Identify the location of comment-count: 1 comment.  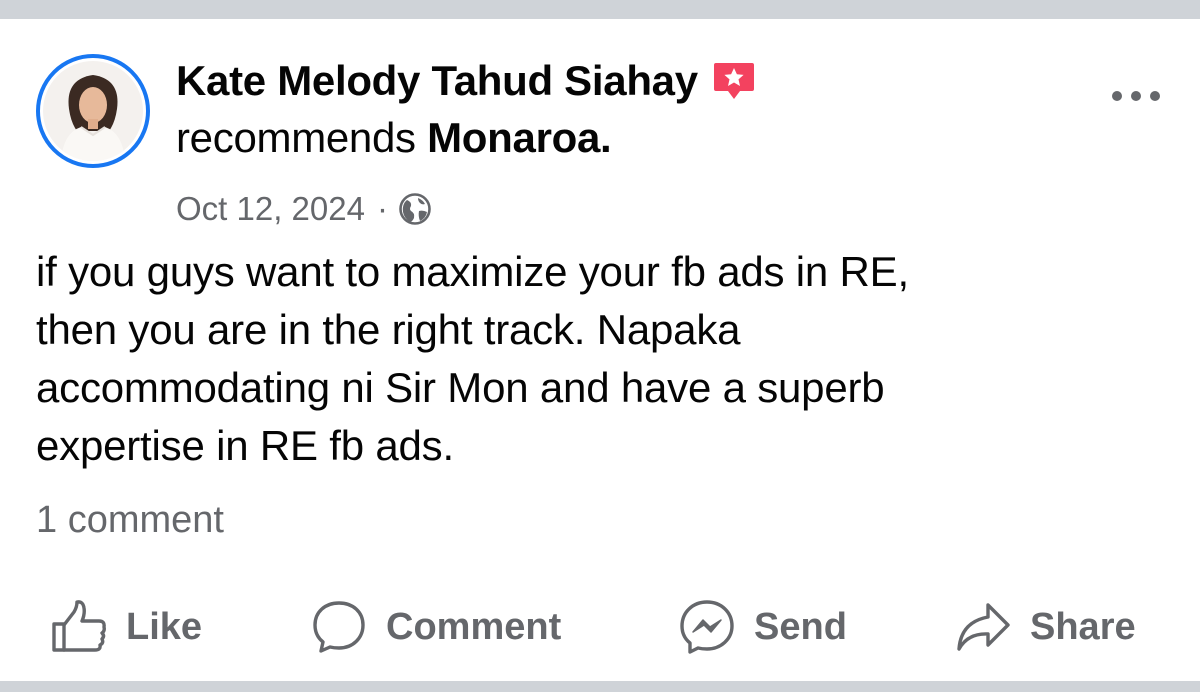
(130, 520).